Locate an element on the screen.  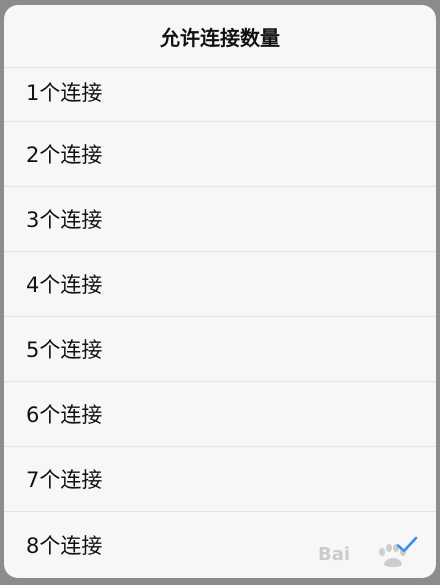
option-label: 2个连接 is located at coordinates (64, 155).